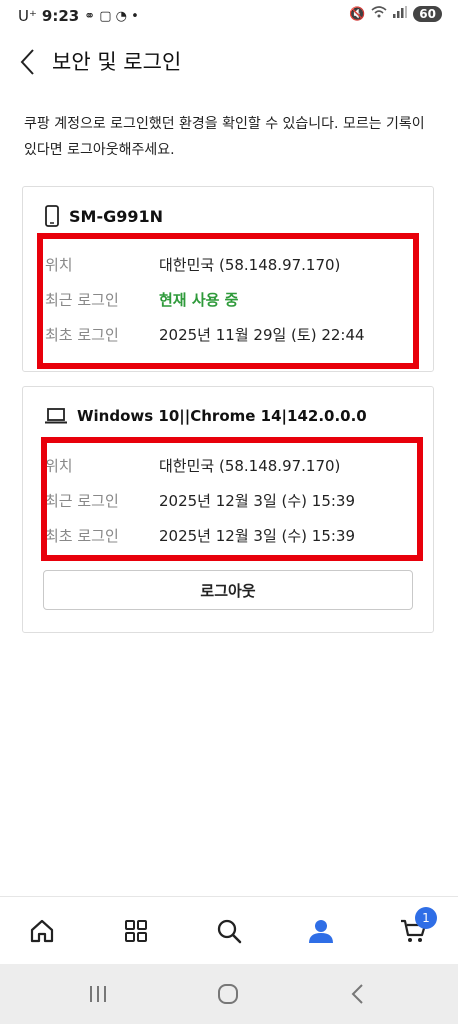  I want to click on back-arrow-icon, so click(357, 994).